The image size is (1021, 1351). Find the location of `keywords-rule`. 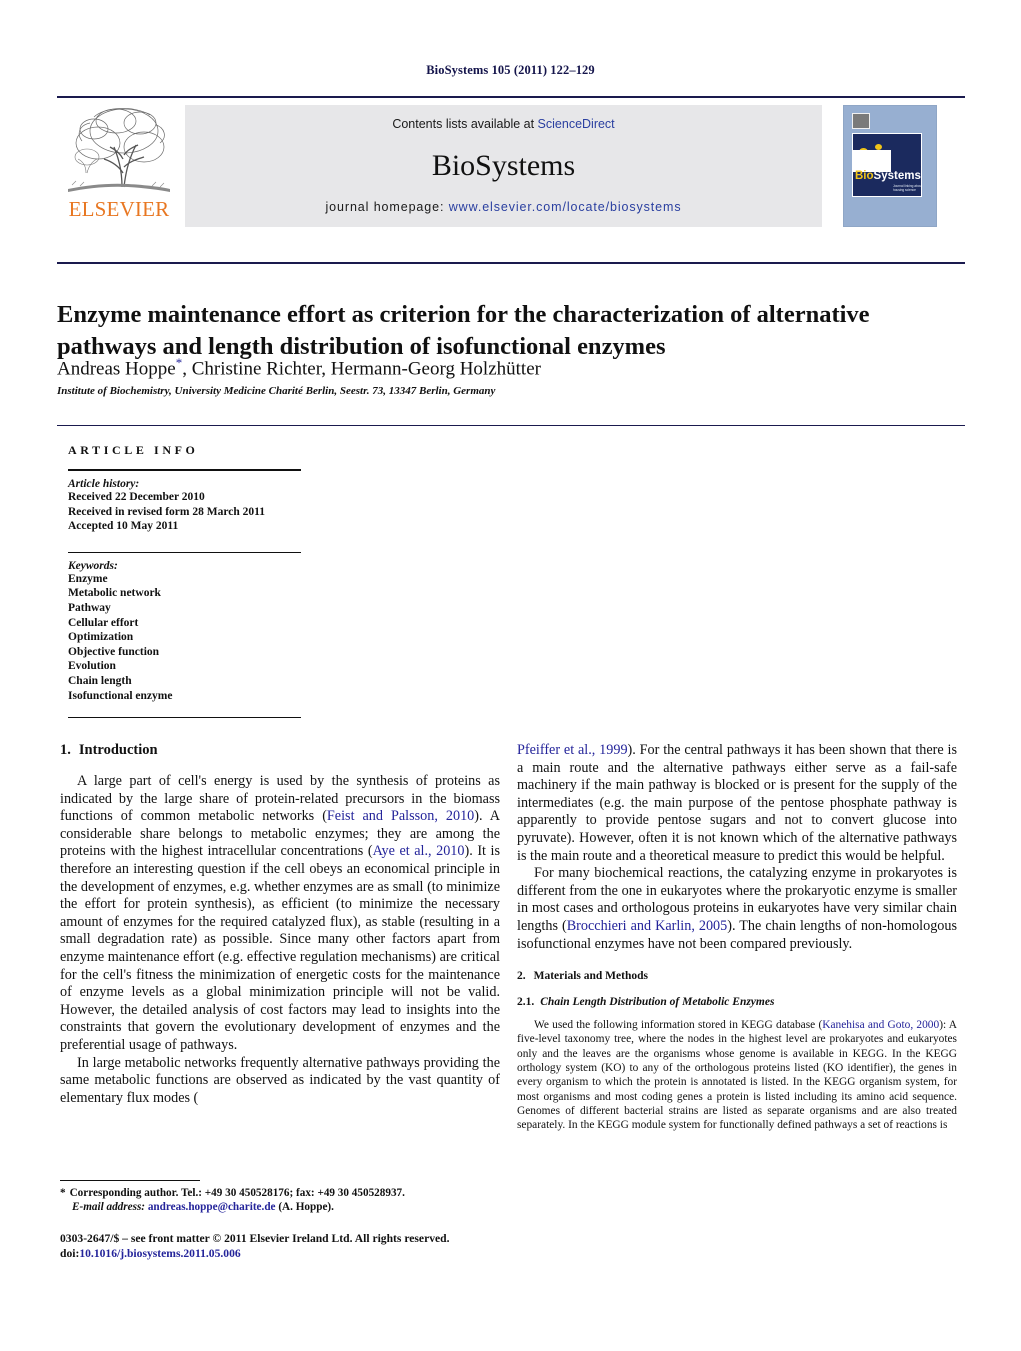

keywords-rule is located at coordinates (184, 552).